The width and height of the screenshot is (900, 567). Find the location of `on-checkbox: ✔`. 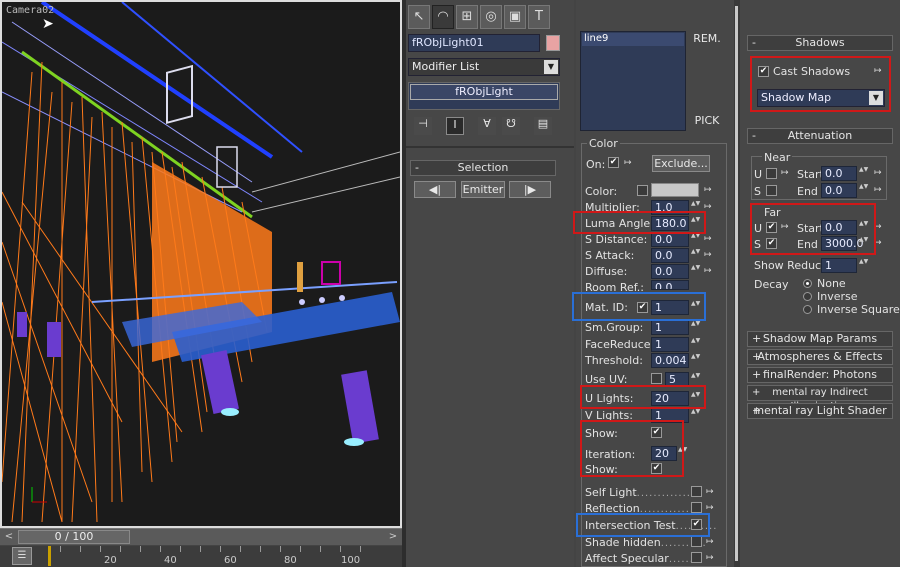

on-checkbox: ✔ is located at coordinates (613, 162).